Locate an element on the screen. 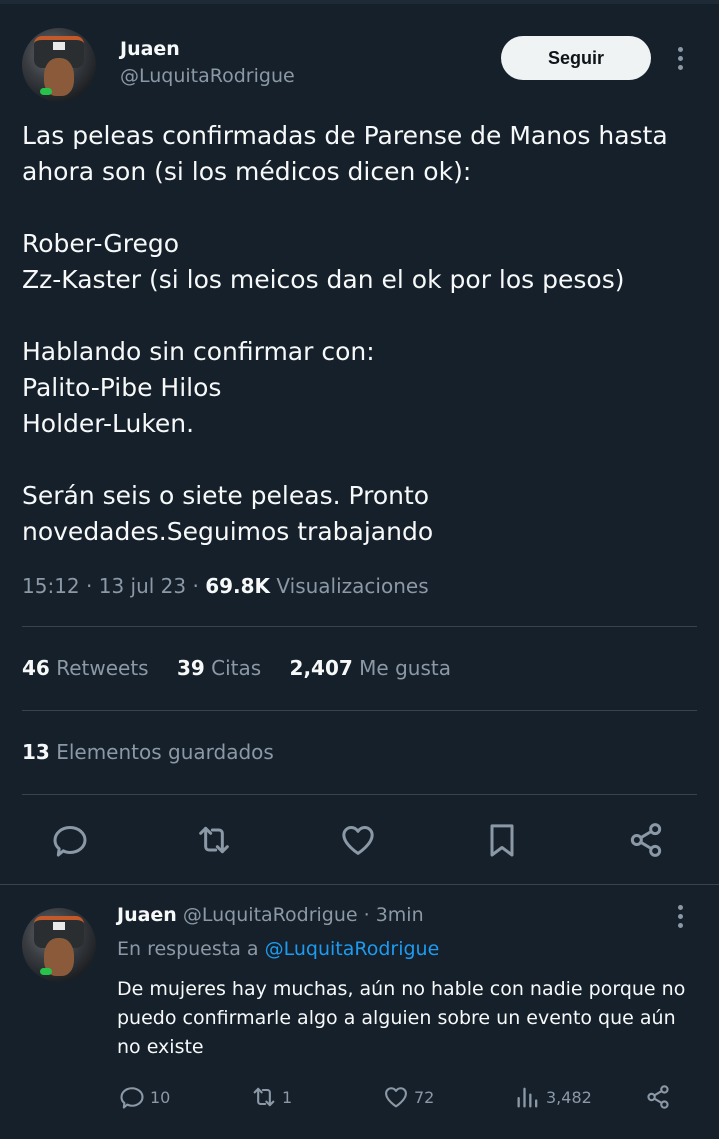  tweet-line: Serán seis o siete peleas. Pronto is located at coordinates (226, 495).